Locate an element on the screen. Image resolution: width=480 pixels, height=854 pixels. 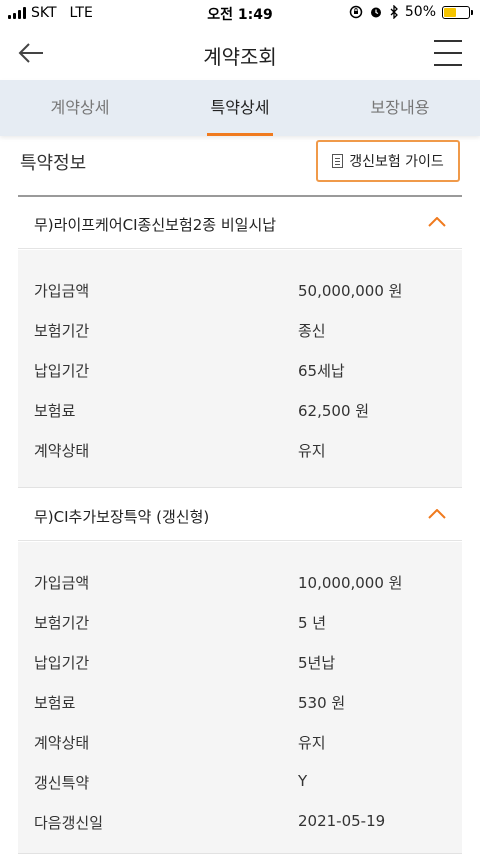
app-header: 계약조회 is located at coordinates (240, 53).